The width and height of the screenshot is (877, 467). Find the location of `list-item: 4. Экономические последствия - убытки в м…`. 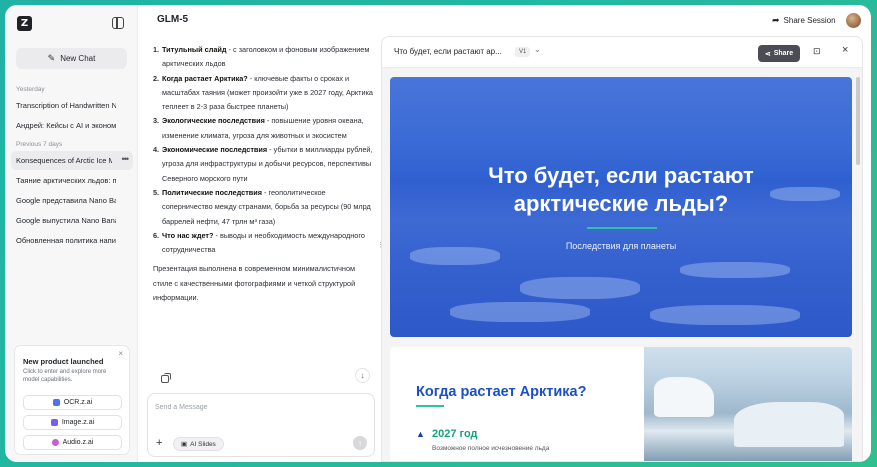

list-item: 4. Экономические последствия - убытки в м… is located at coordinates (263, 164).